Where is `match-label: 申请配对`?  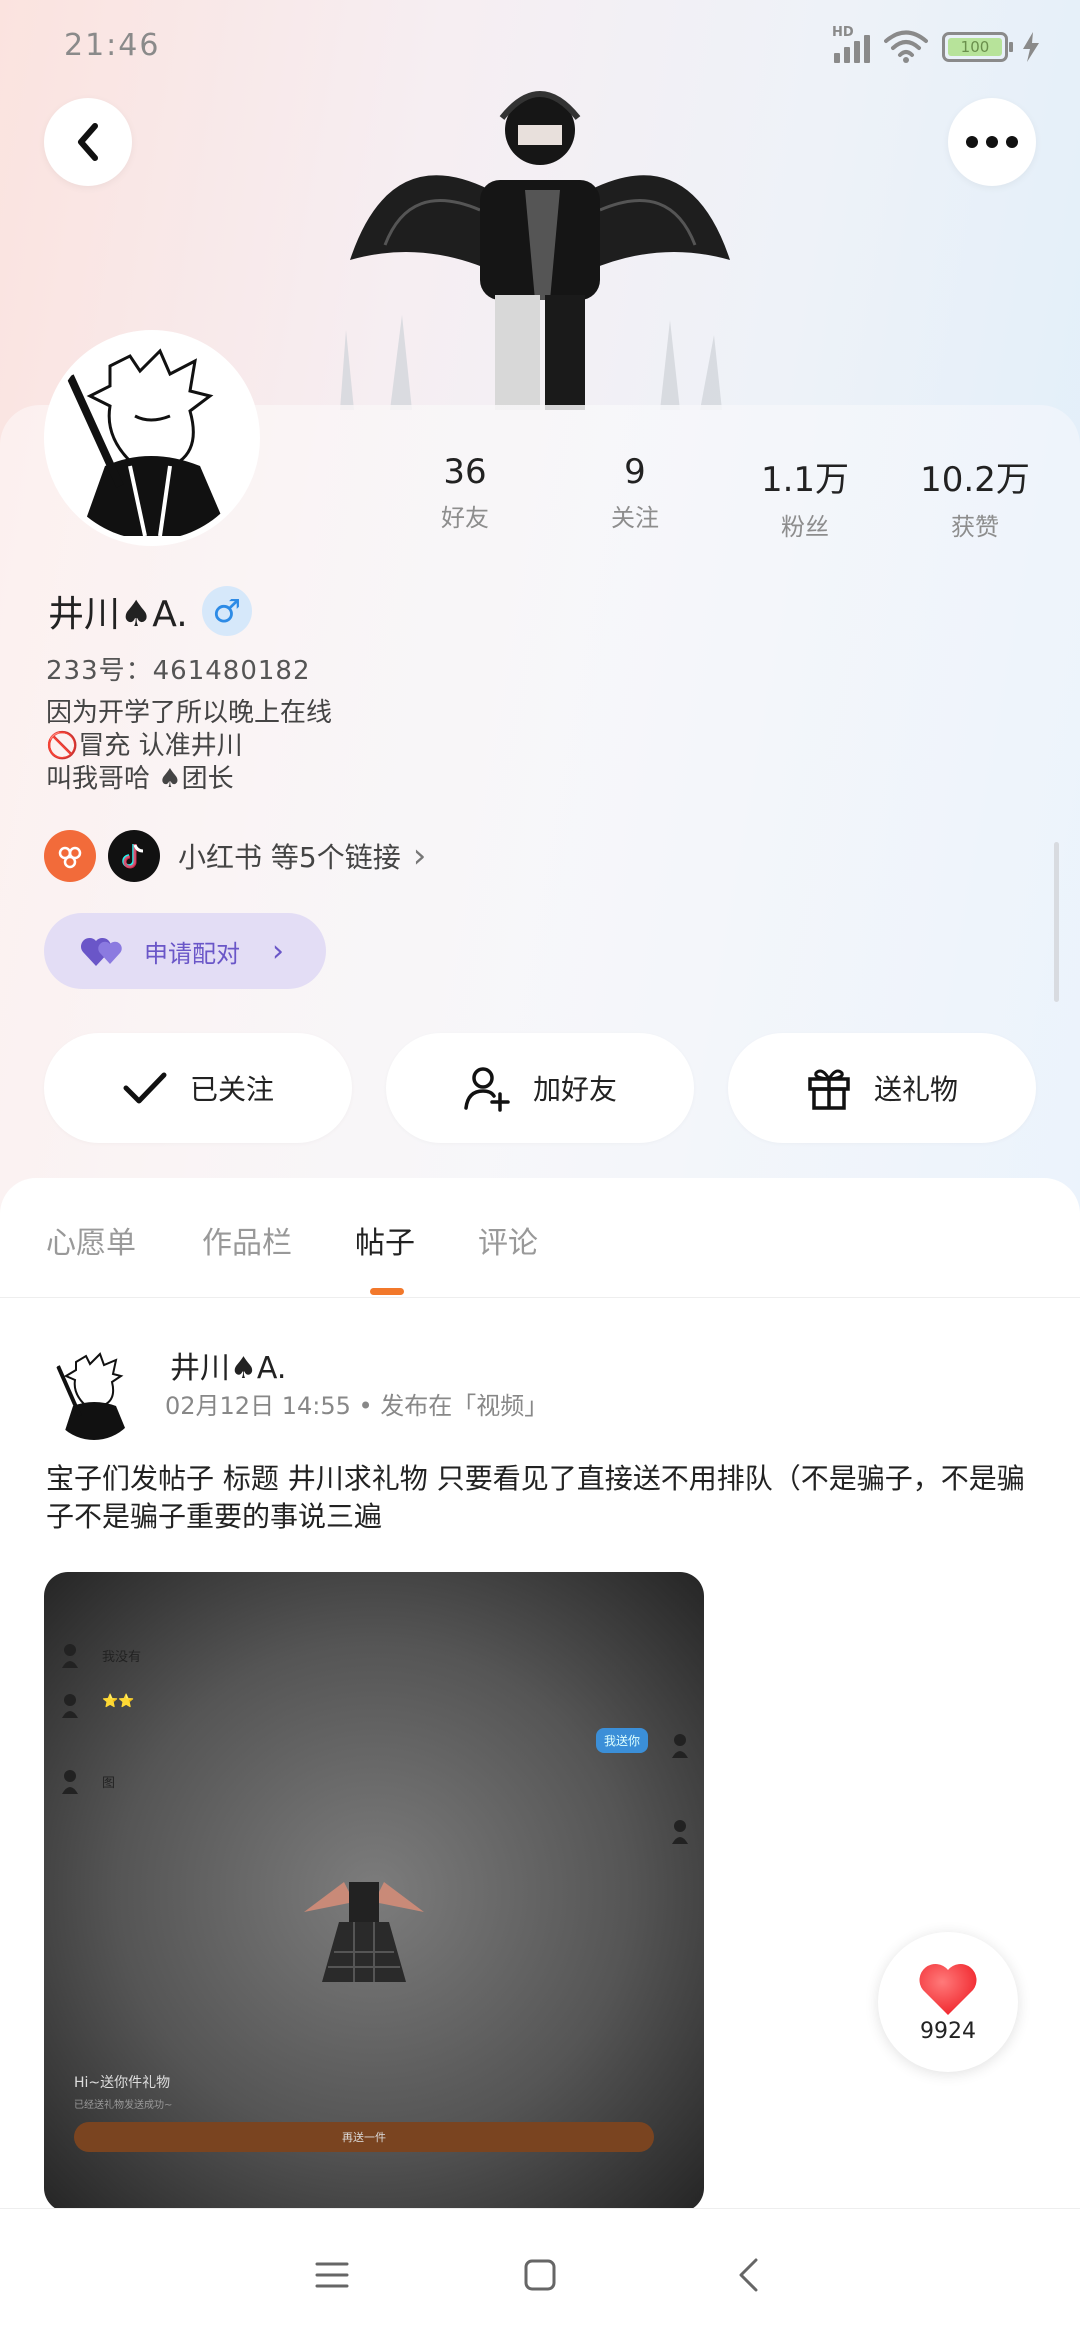 match-label: 申请配对 is located at coordinates (192, 953).